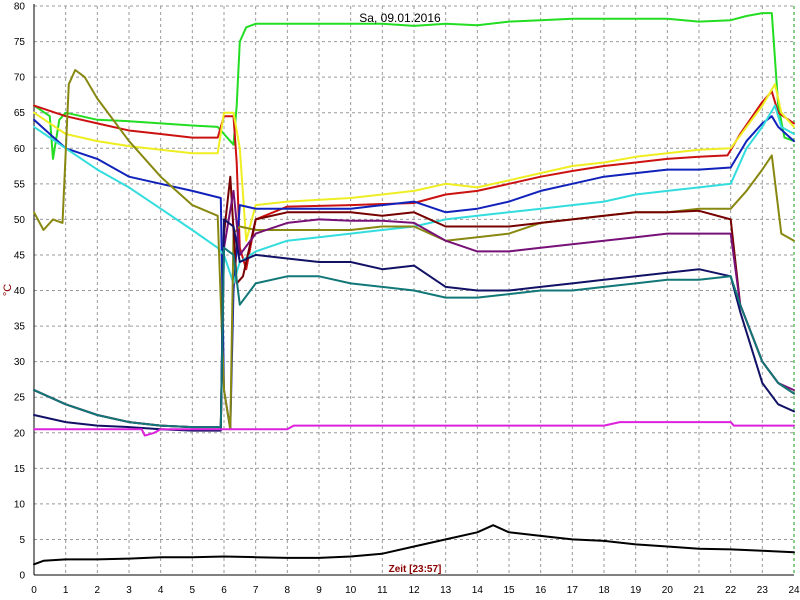  What do you see at coordinates (161, 590) in the screenshot?
I see `x-tick-label: 4` at bounding box center [161, 590].